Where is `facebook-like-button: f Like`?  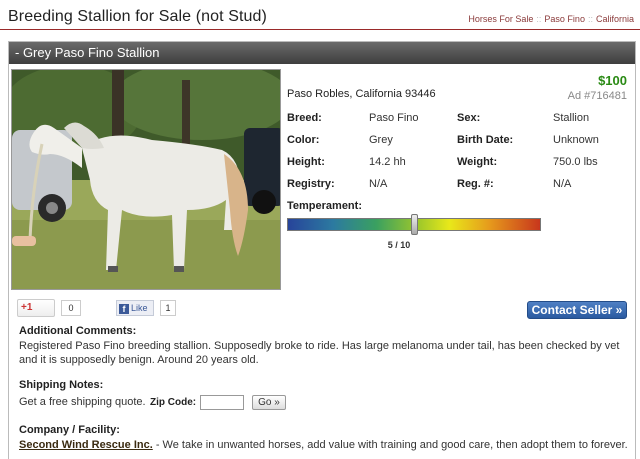
facebook-like-button: f Like is located at coordinates (135, 308).